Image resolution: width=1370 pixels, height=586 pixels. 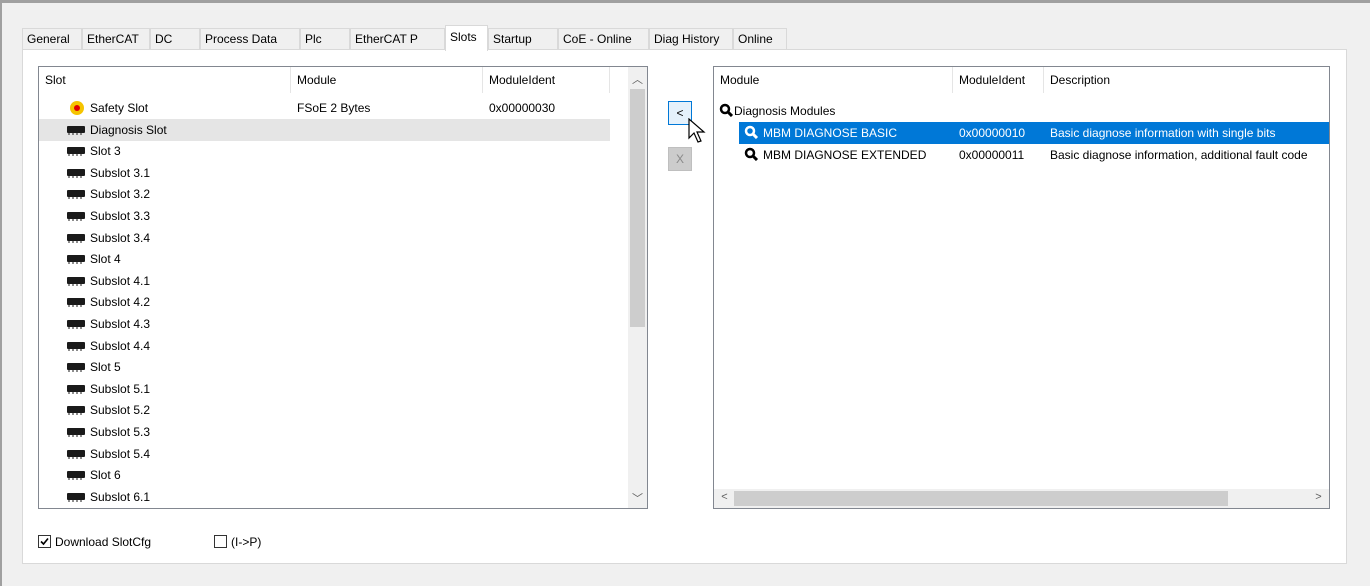 I want to click on slot-row: Subslot 5.4, so click(x=324, y=454).